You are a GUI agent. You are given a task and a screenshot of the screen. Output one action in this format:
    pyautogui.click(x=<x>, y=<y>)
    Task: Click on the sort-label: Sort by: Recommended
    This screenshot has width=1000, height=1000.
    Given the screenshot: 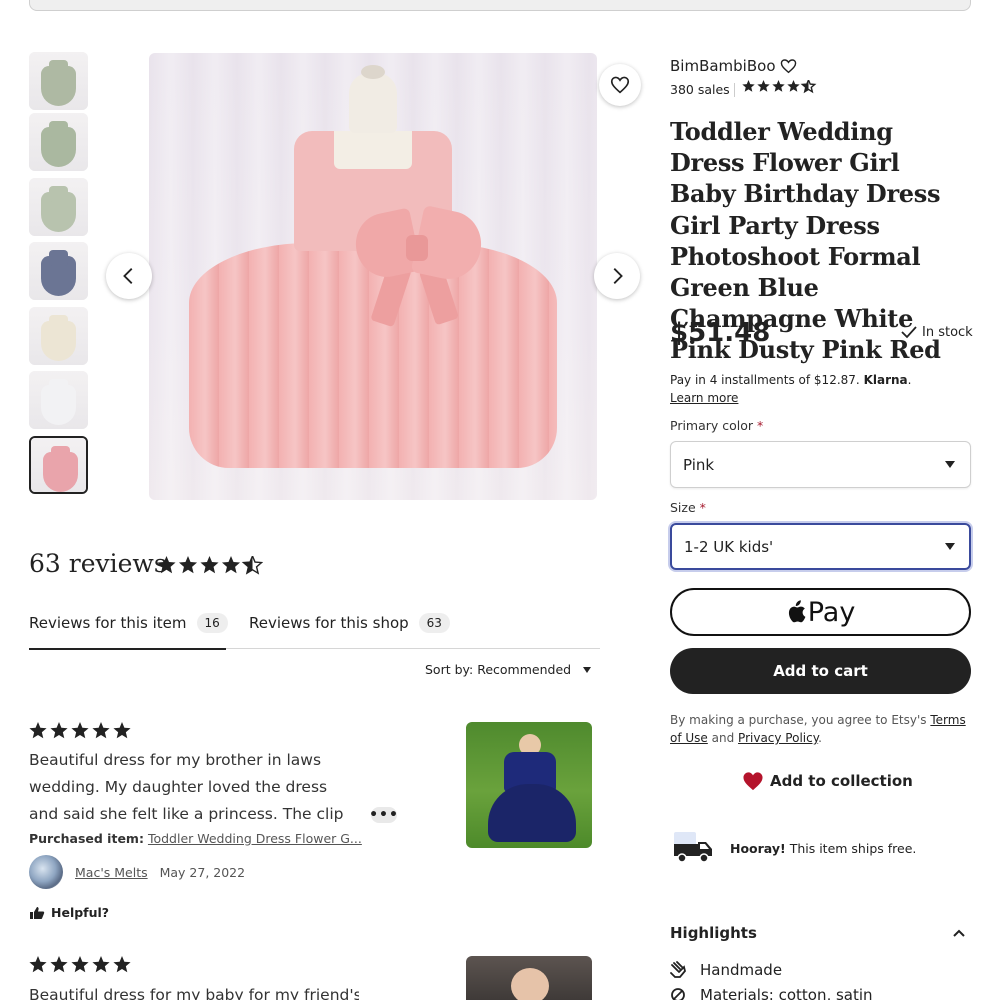 What is the action you would take?
    pyautogui.click(x=498, y=669)
    